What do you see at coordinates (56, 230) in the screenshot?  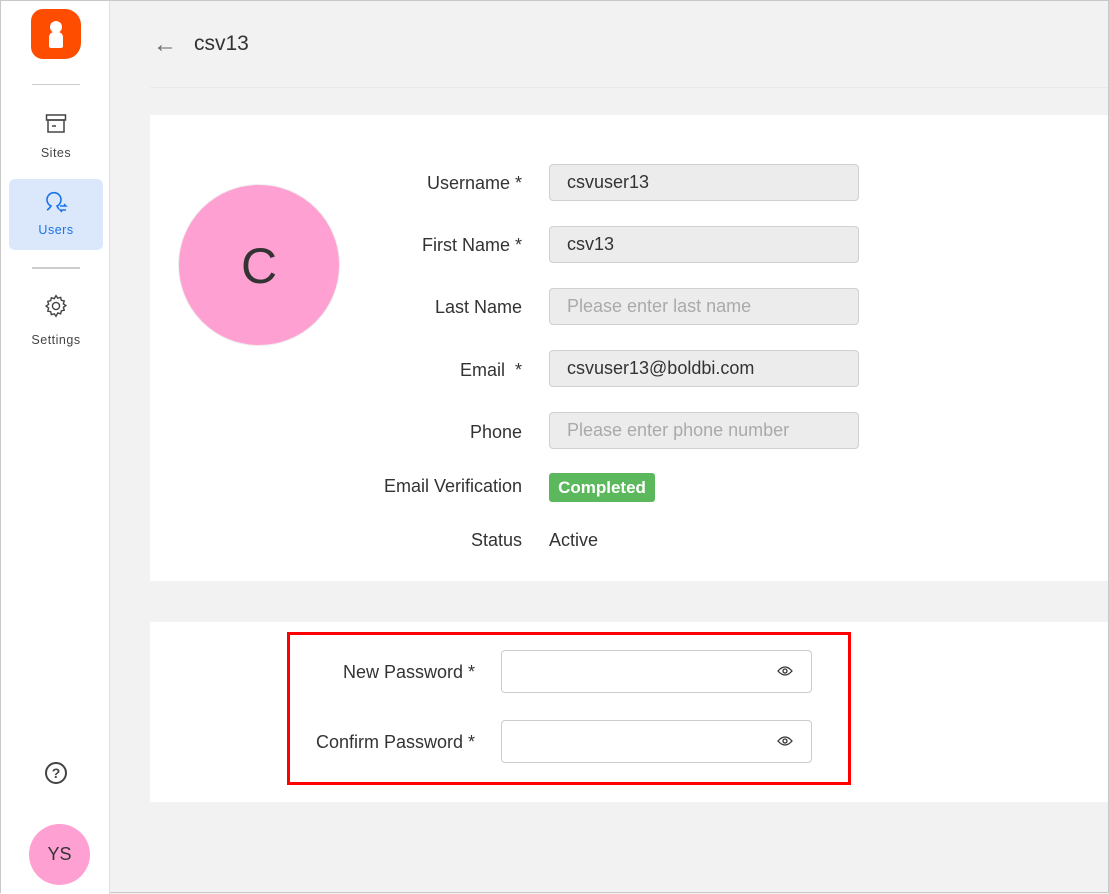 I see `sidebar-item-label: Users` at bounding box center [56, 230].